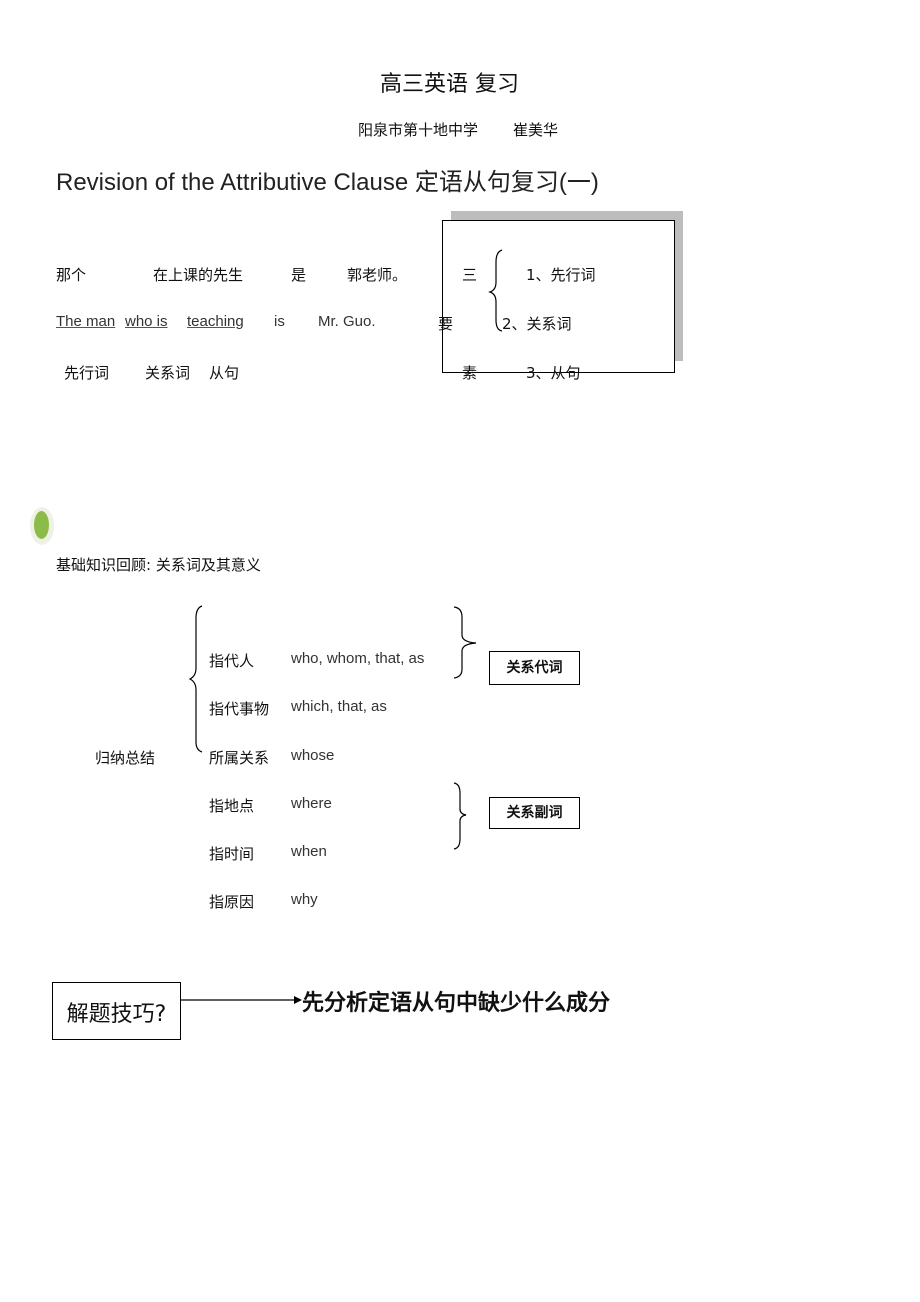  Describe the element at coordinates (456, 1003) in the screenshot. I see `tip-text: 先分析定语从句中缺少什么成分` at that location.